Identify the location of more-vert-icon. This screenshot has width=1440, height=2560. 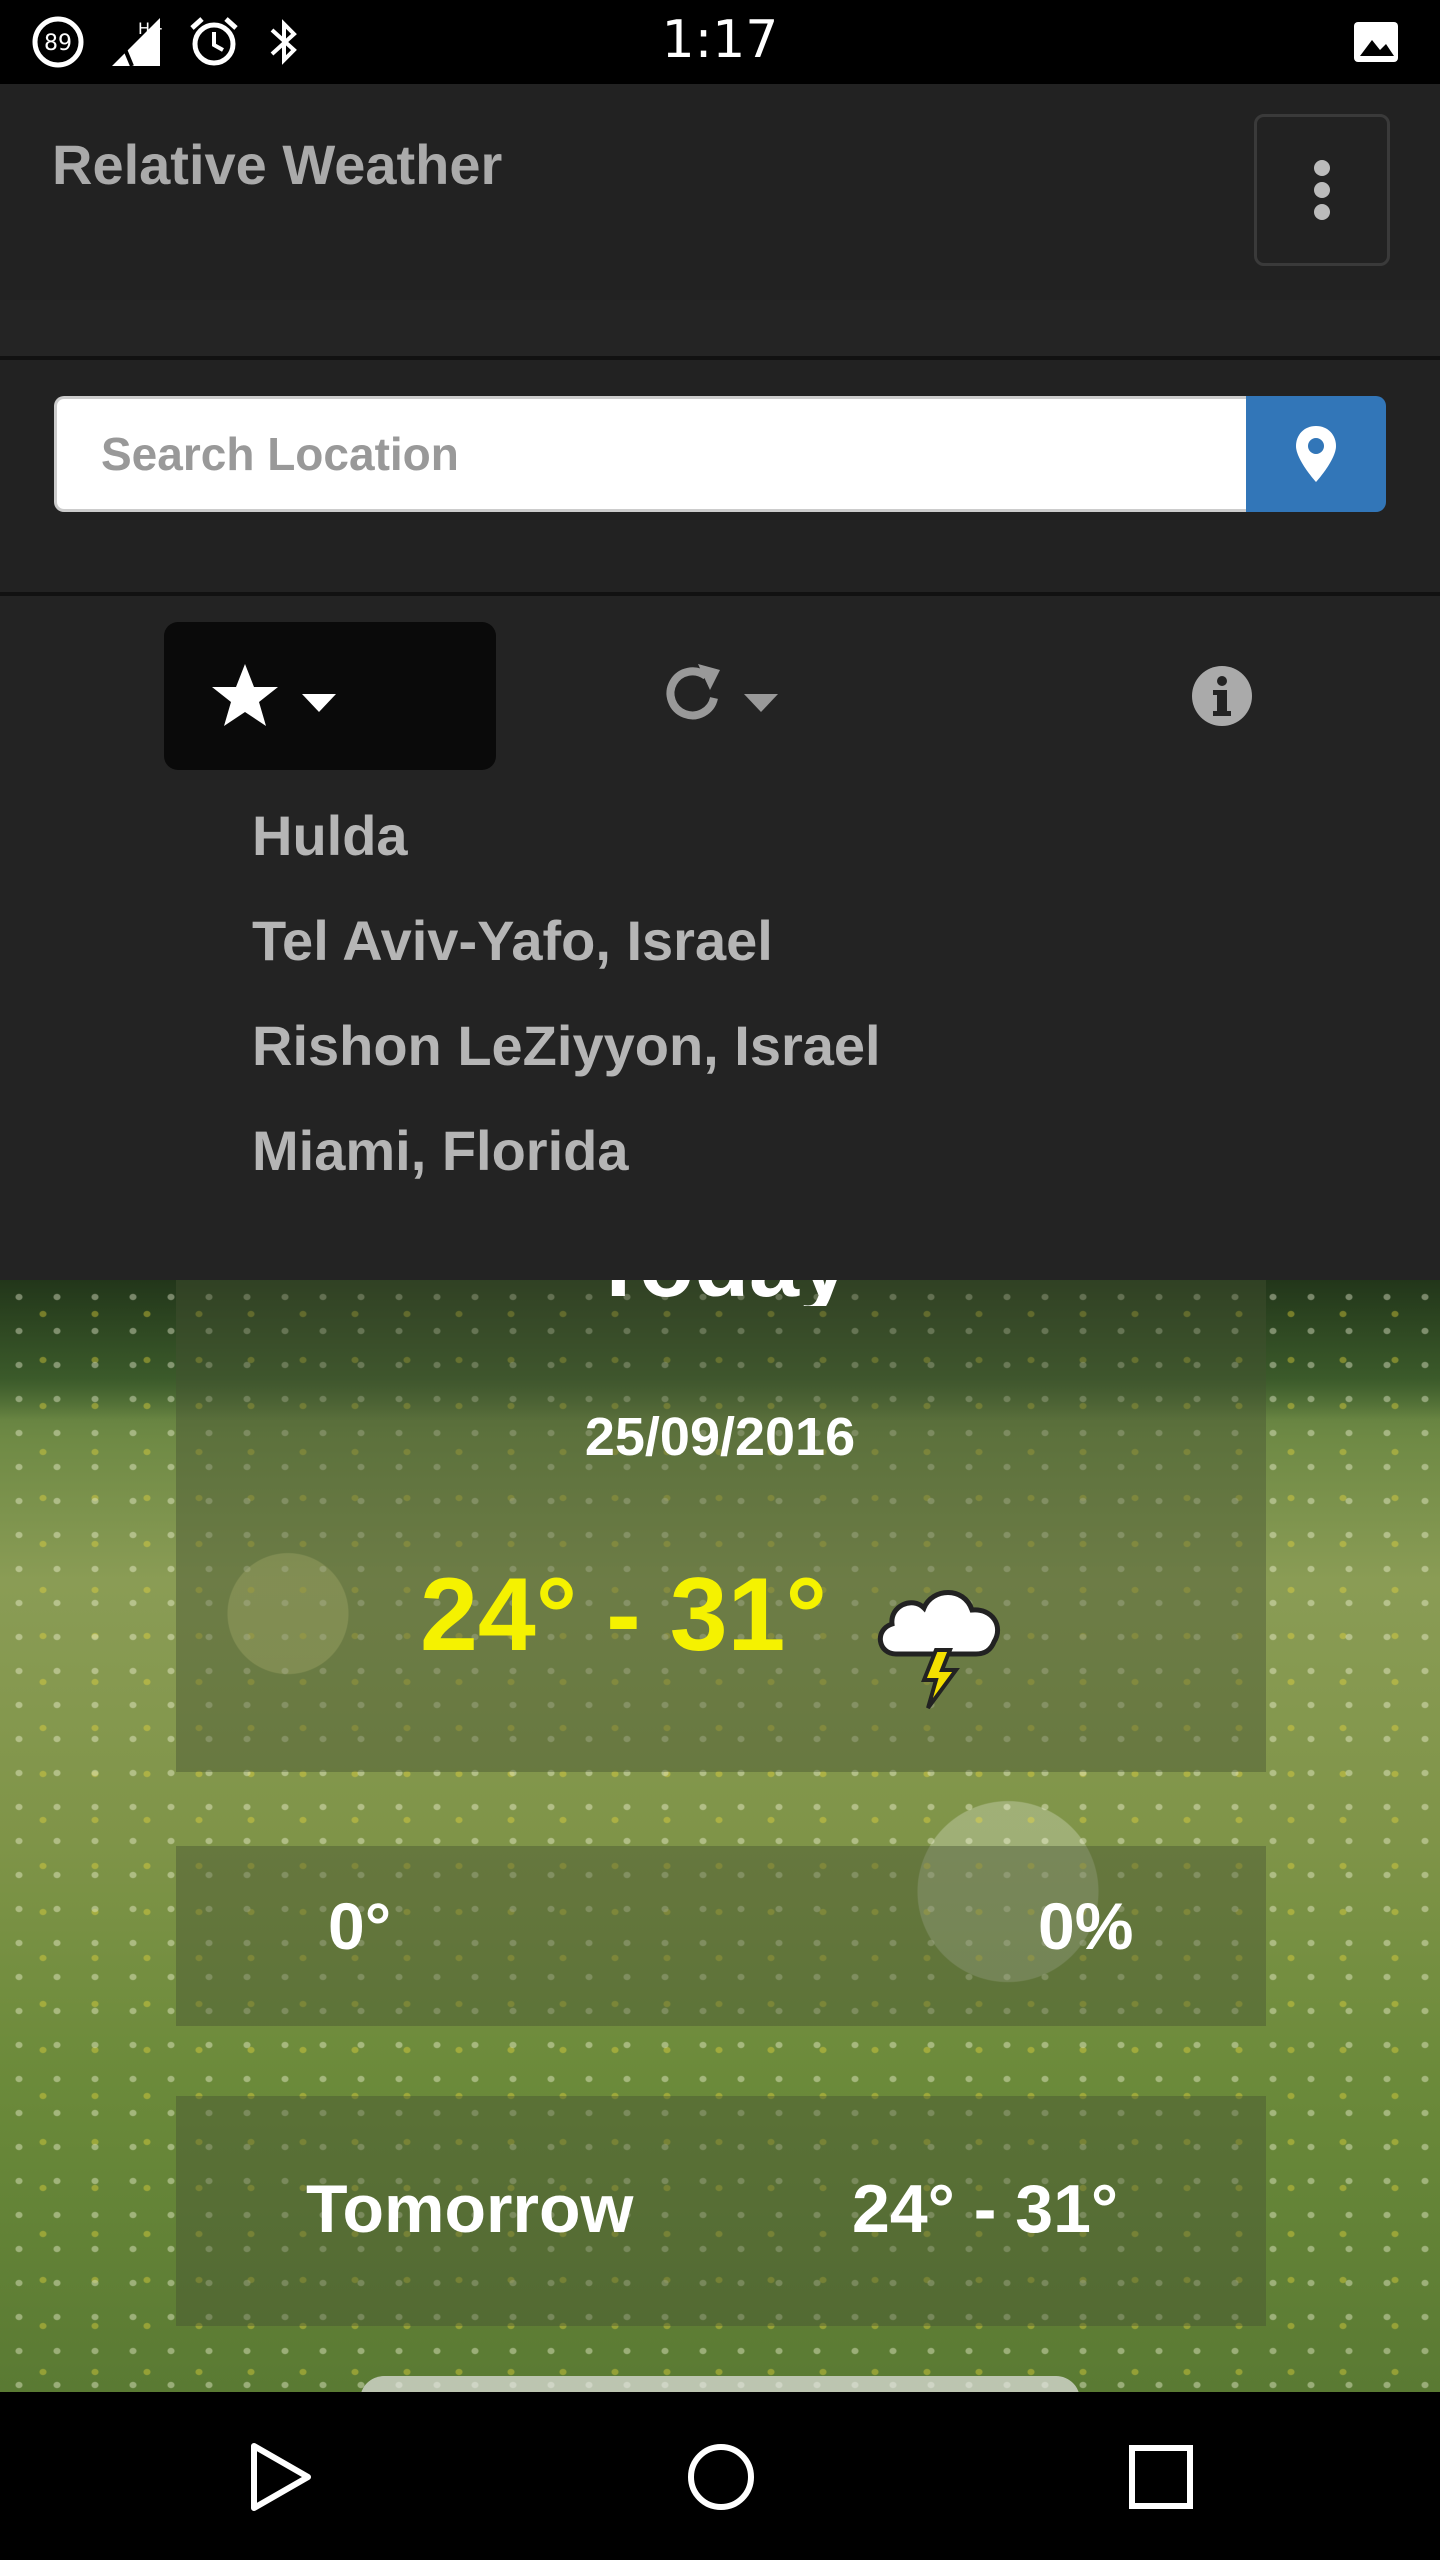
(1322, 190).